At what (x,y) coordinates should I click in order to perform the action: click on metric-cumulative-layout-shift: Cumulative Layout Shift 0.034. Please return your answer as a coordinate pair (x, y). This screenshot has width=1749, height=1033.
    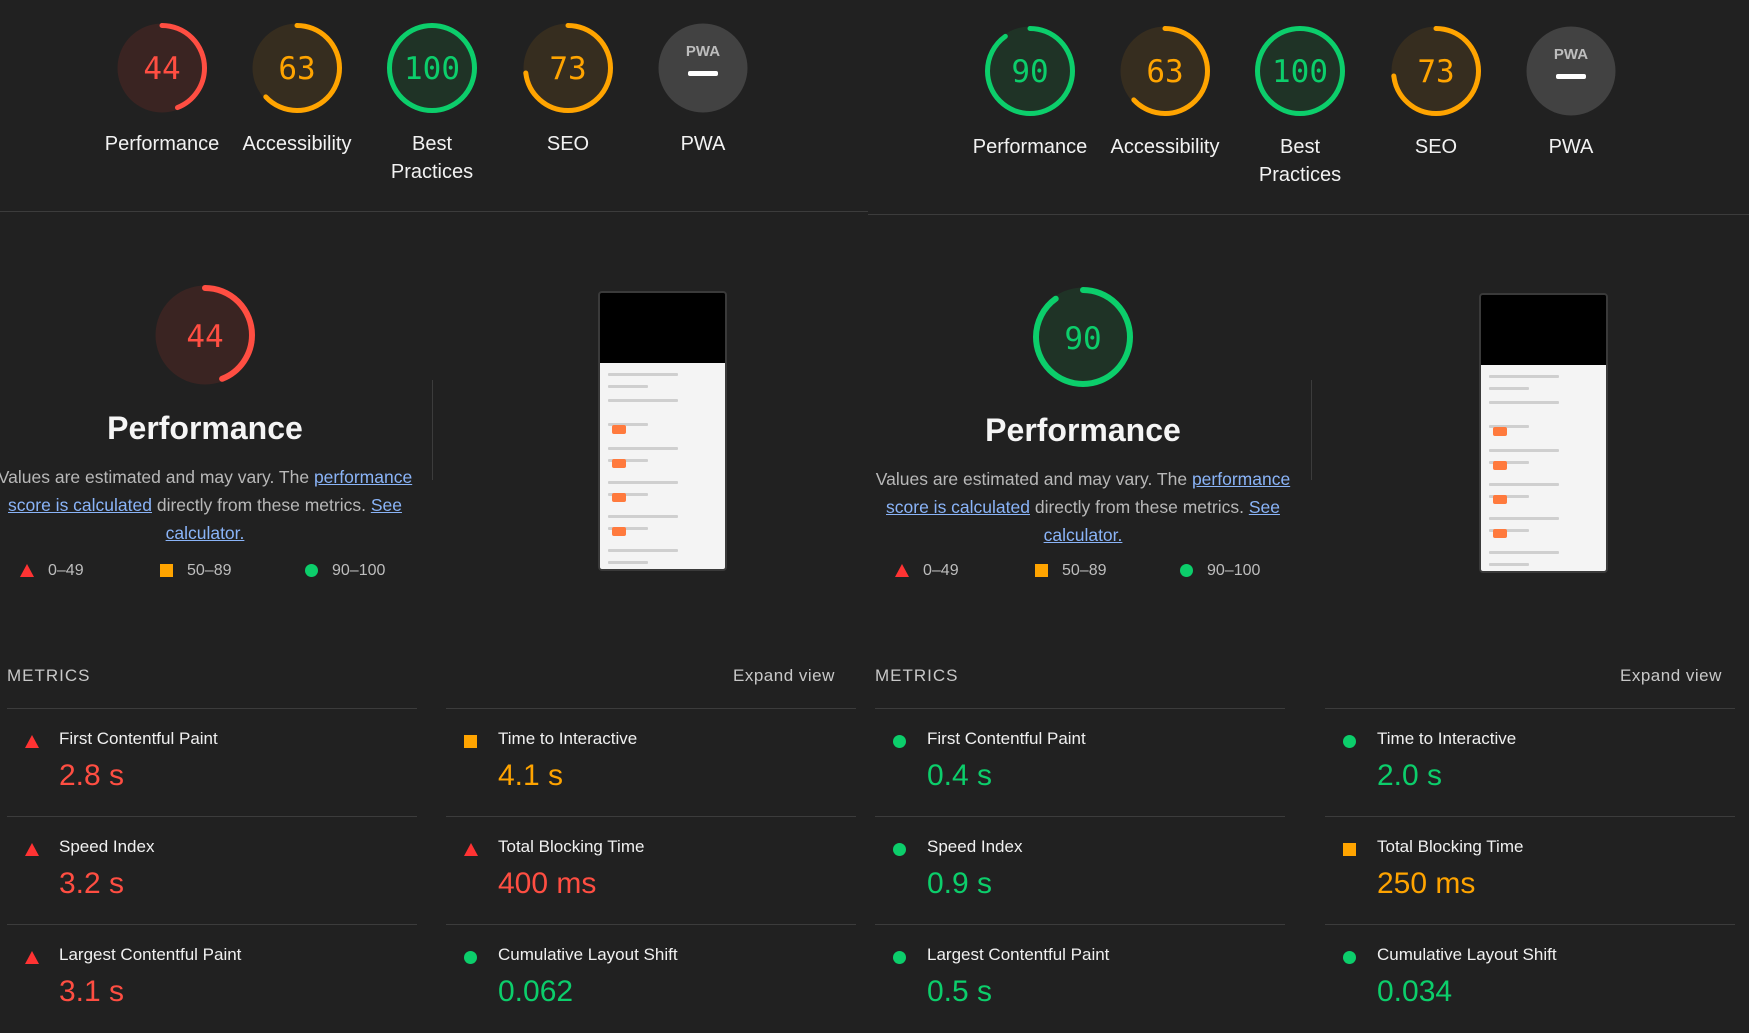
    Looking at the image, I should click on (1530, 978).